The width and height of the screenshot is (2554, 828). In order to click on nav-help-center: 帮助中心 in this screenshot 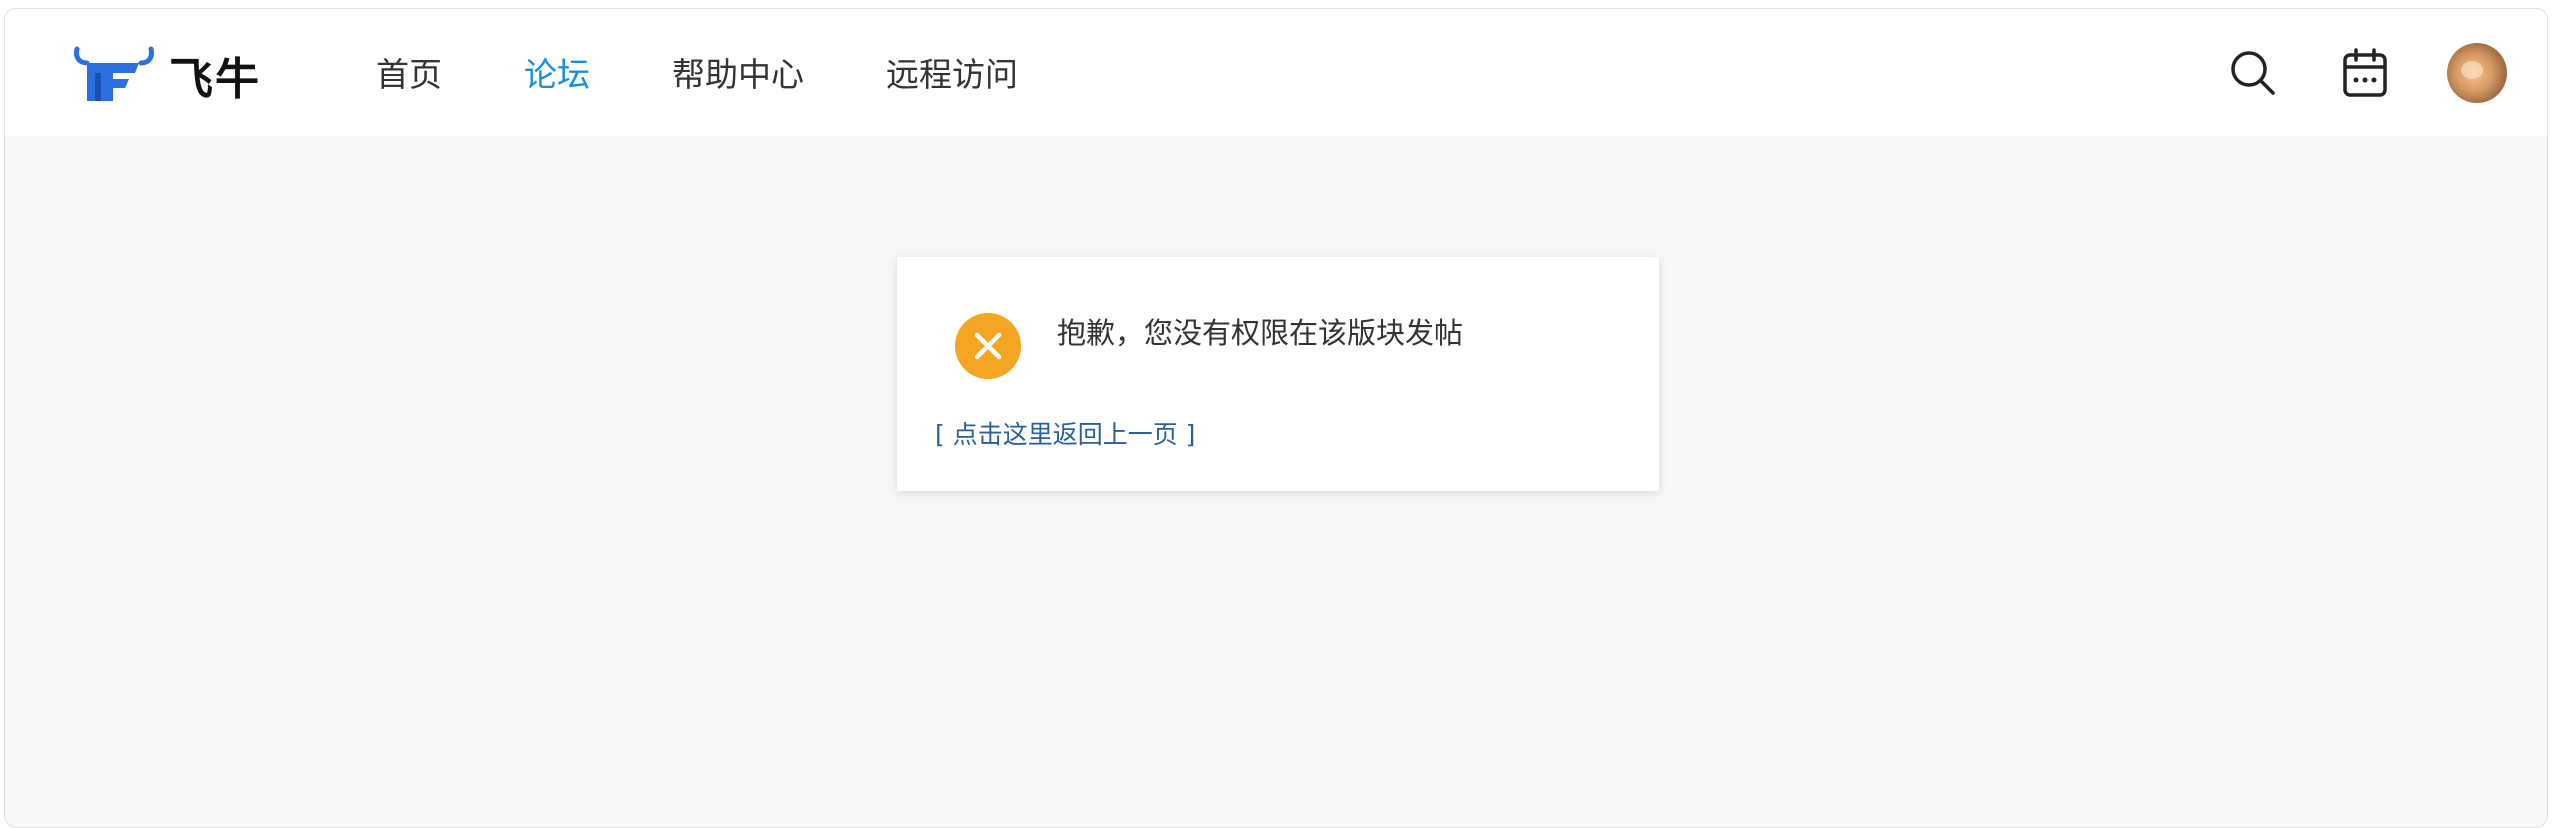, I will do `click(738, 75)`.